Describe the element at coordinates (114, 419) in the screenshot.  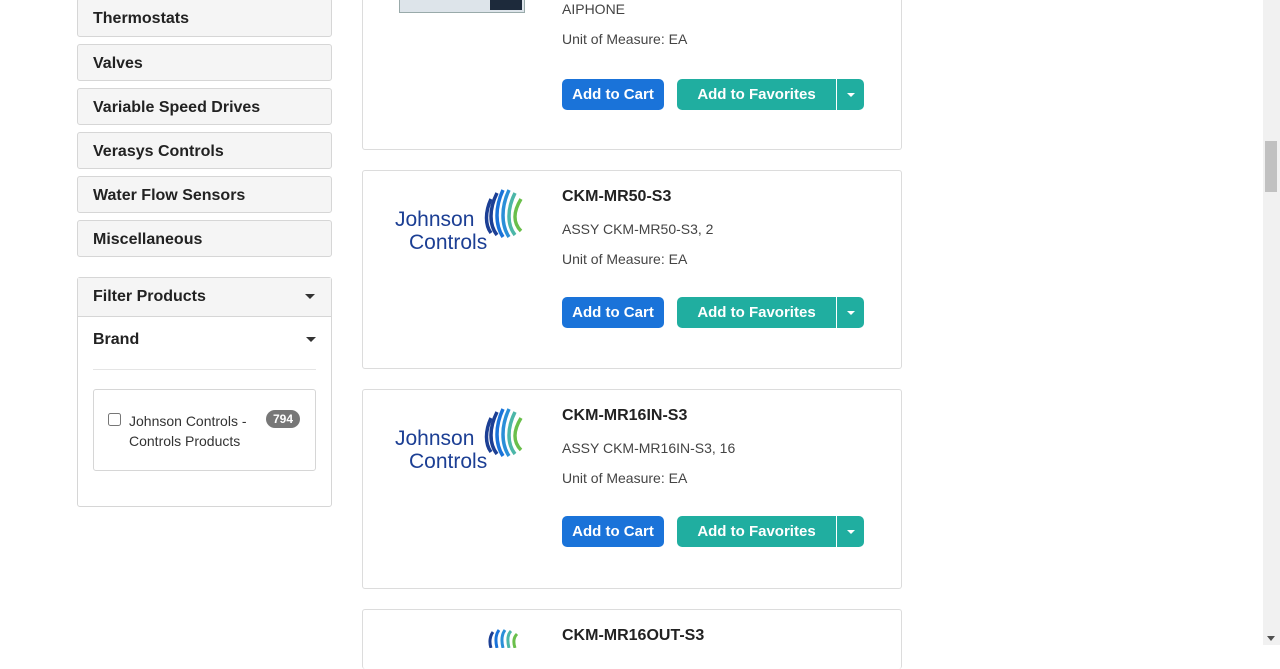
I see `brand-checkbox` at that location.